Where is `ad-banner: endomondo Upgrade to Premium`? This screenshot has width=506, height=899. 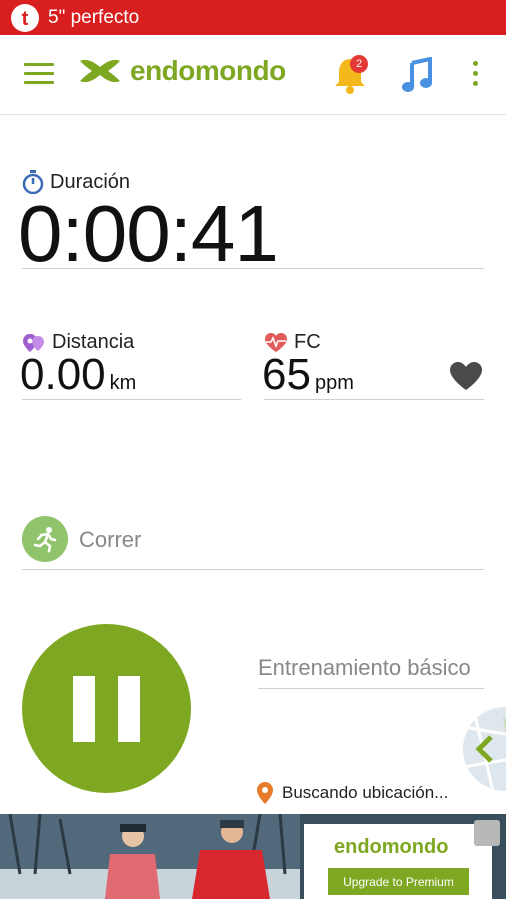 ad-banner: endomondo Upgrade to Premium is located at coordinates (253, 856).